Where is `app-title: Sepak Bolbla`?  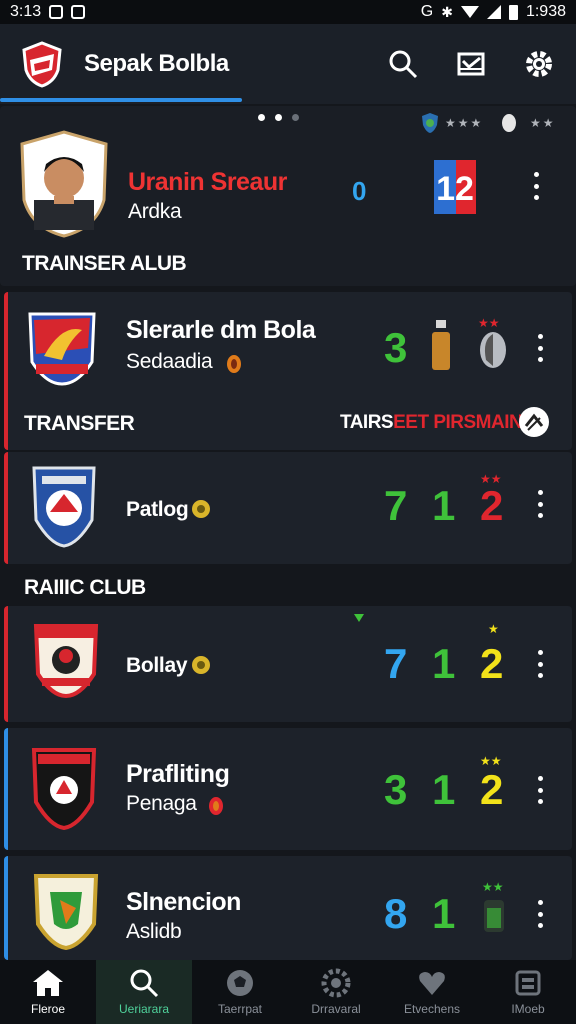
app-title: Sepak Bolbla is located at coordinates (156, 63).